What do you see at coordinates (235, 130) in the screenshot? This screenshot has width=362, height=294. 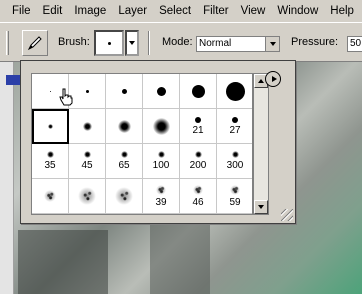 I see `brush-size-label: 27` at bounding box center [235, 130].